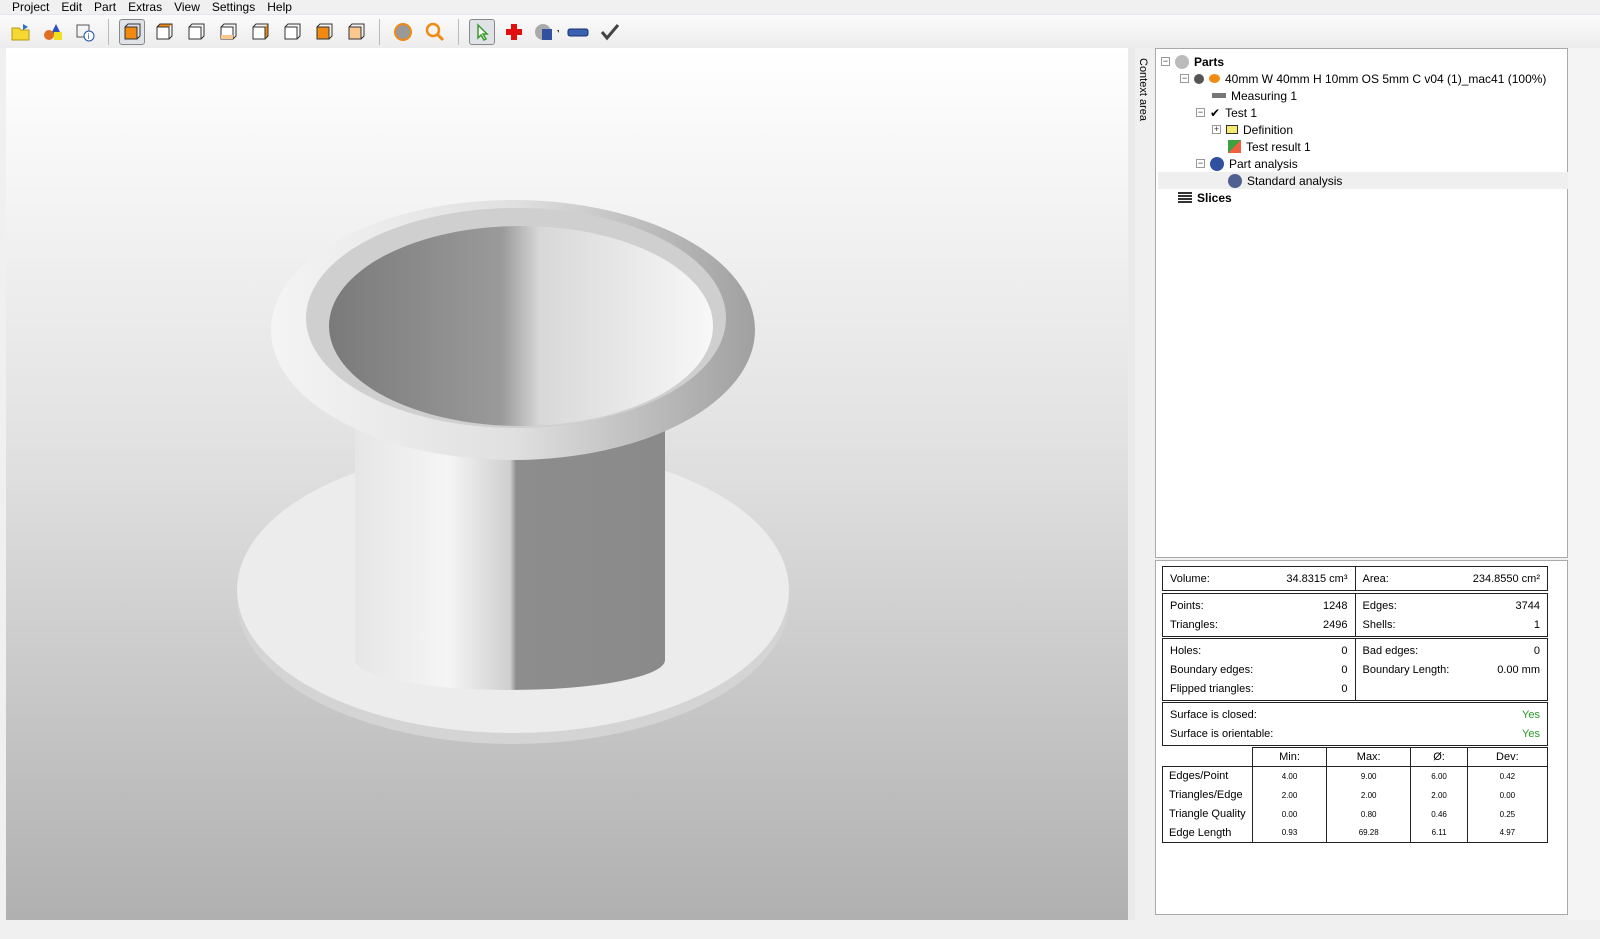 This screenshot has height=939, width=1600. I want to click on right-icon-strip, so click(1584, 484).